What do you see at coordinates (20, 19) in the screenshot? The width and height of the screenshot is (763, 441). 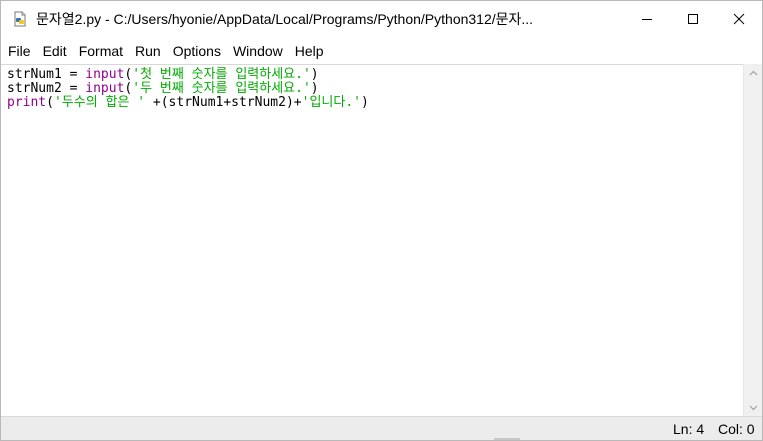 I see `python-file-icon` at bounding box center [20, 19].